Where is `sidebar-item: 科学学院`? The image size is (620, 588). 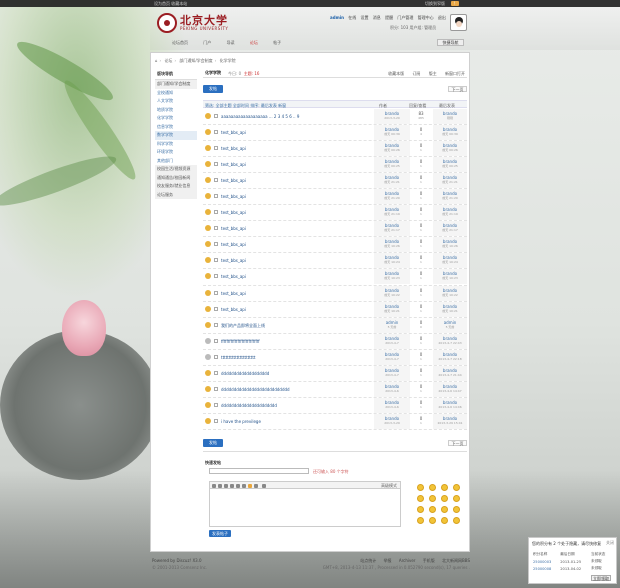 sidebar-item: 科学学院 is located at coordinates (176, 144).